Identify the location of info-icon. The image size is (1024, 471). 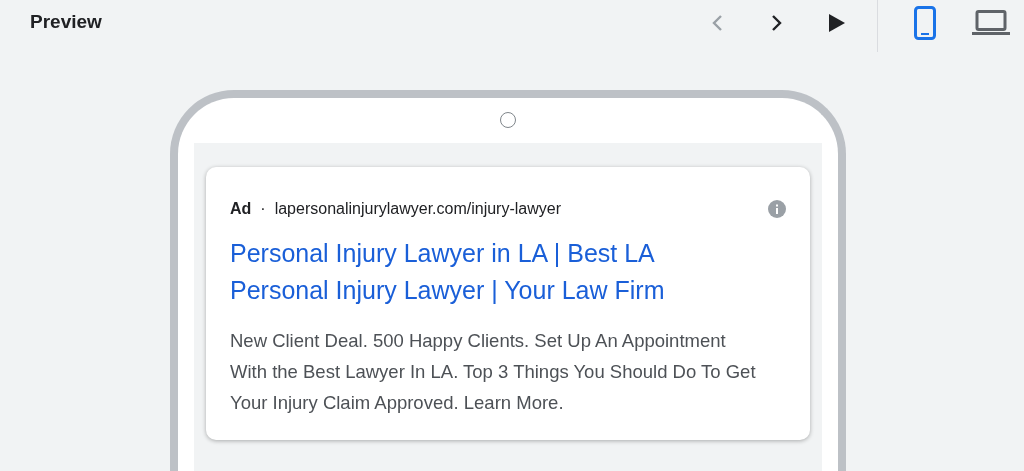
(777, 209).